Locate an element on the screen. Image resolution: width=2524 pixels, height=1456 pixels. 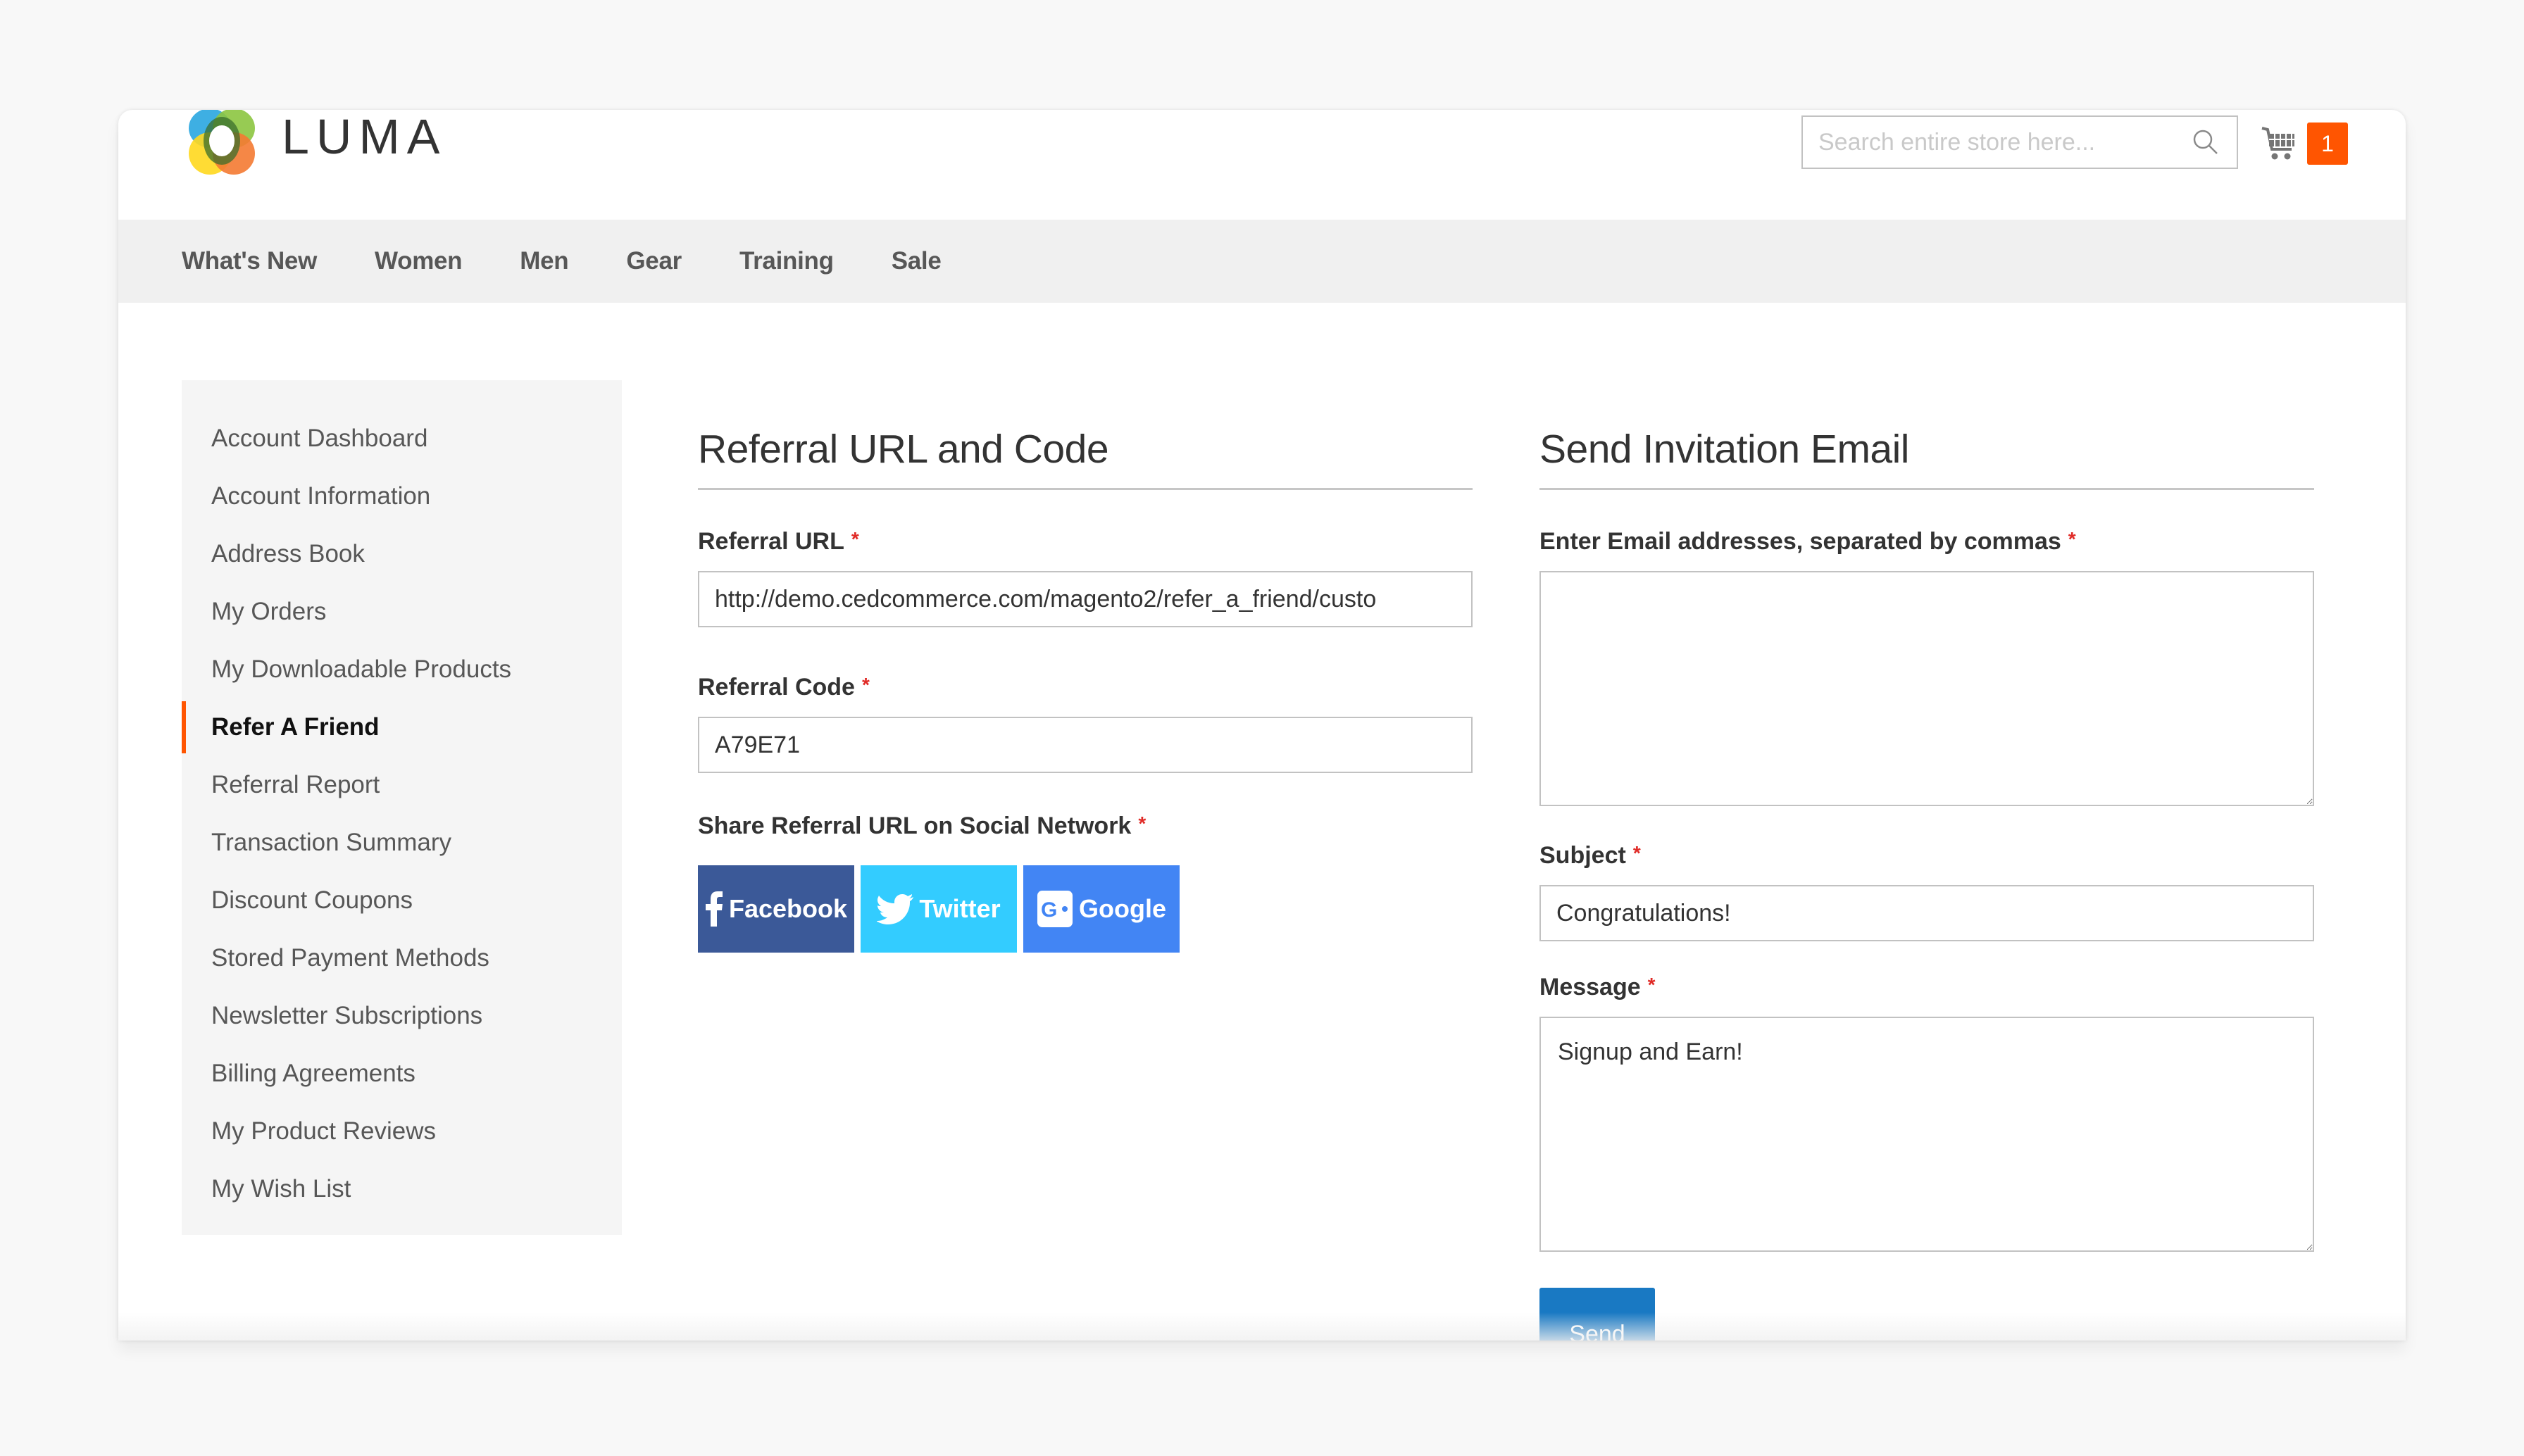
sidebar-item-my-wish-list: My Wish List is located at coordinates (402, 1189).